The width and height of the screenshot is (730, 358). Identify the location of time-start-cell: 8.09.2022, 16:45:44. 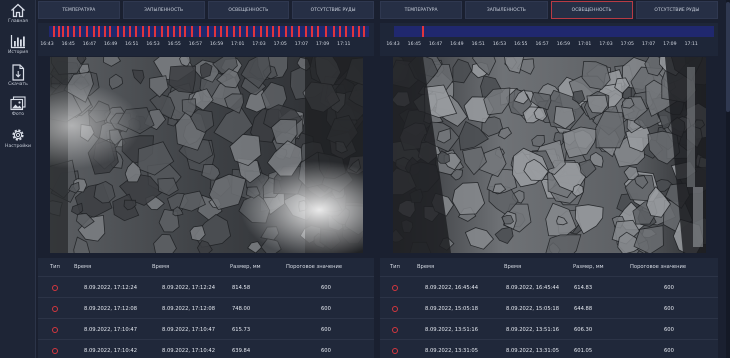
(451, 288).